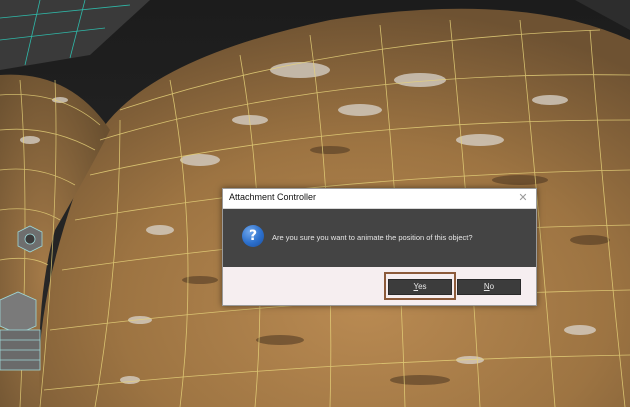 This screenshot has width=630, height=407. I want to click on close-icon: ✕, so click(523, 198).